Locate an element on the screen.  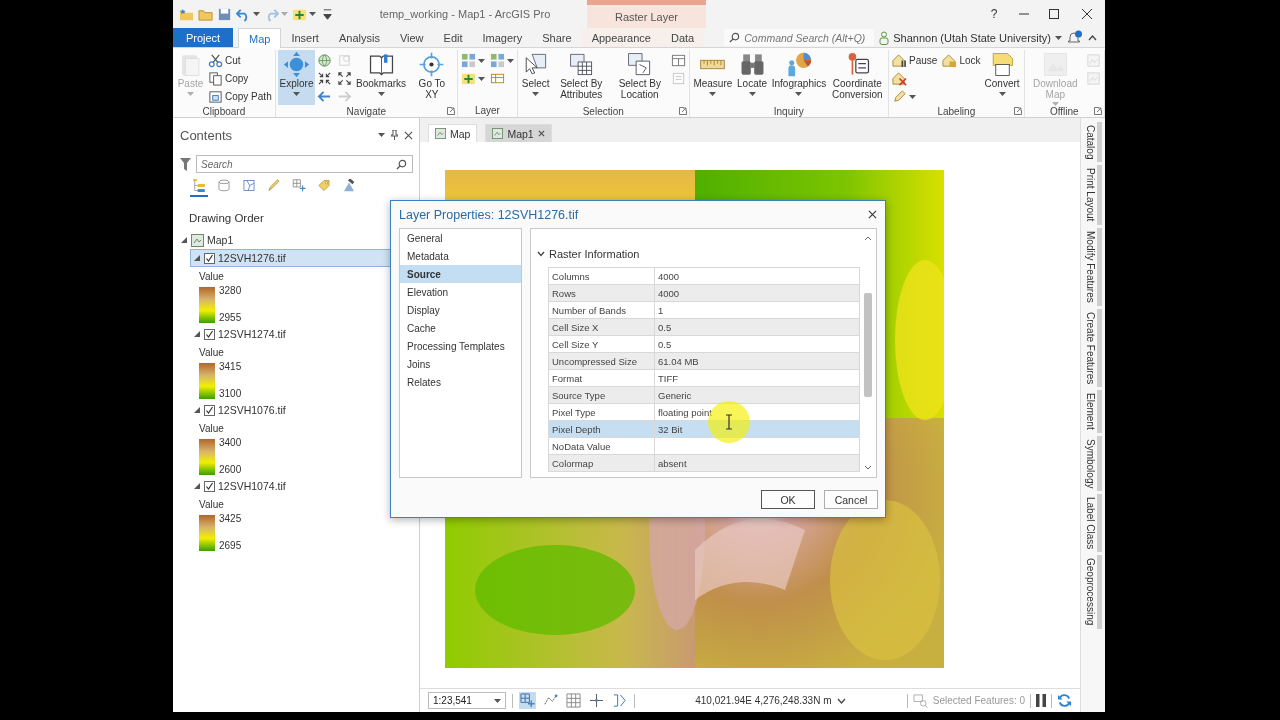
page-item: General is located at coordinates (460, 238).